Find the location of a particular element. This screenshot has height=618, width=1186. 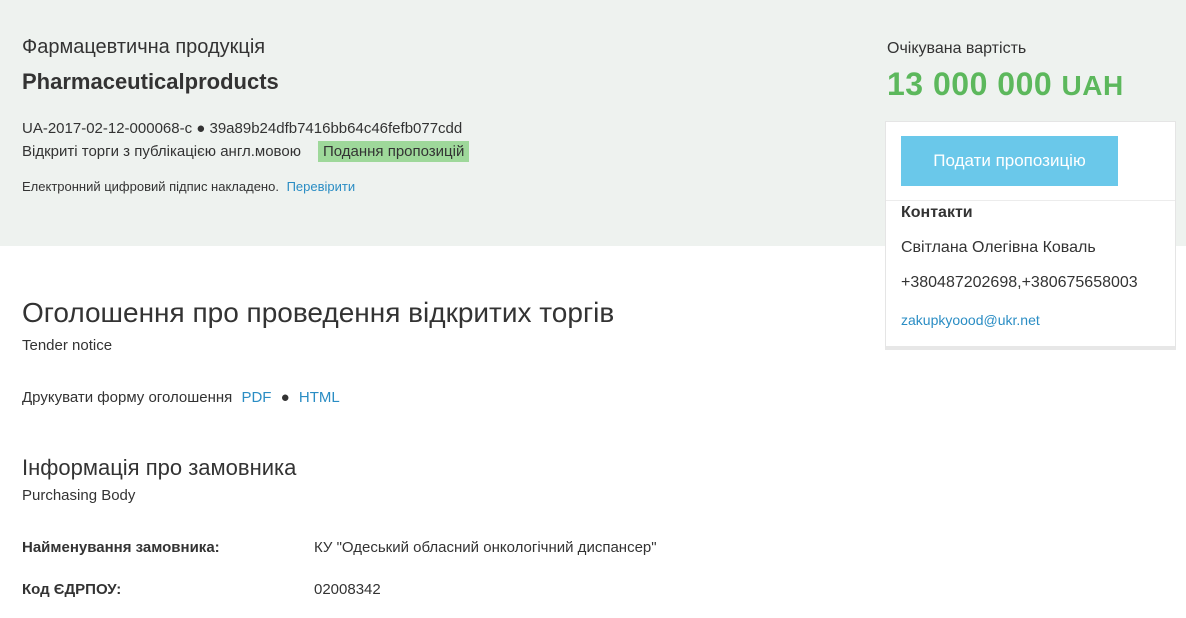

value-currency: UAH is located at coordinates (1092, 85).